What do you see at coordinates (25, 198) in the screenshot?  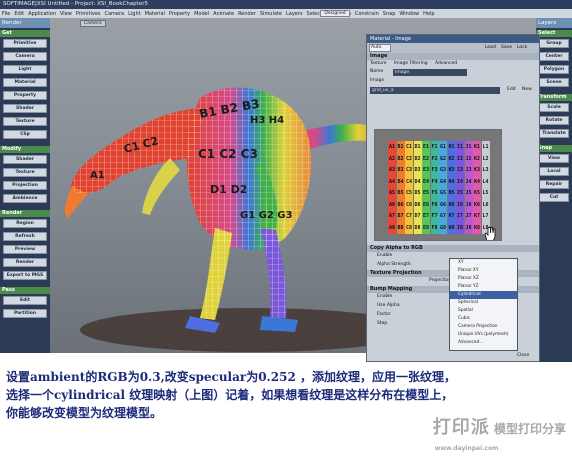 I see `left-ambience-button: Ambience` at bounding box center [25, 198].